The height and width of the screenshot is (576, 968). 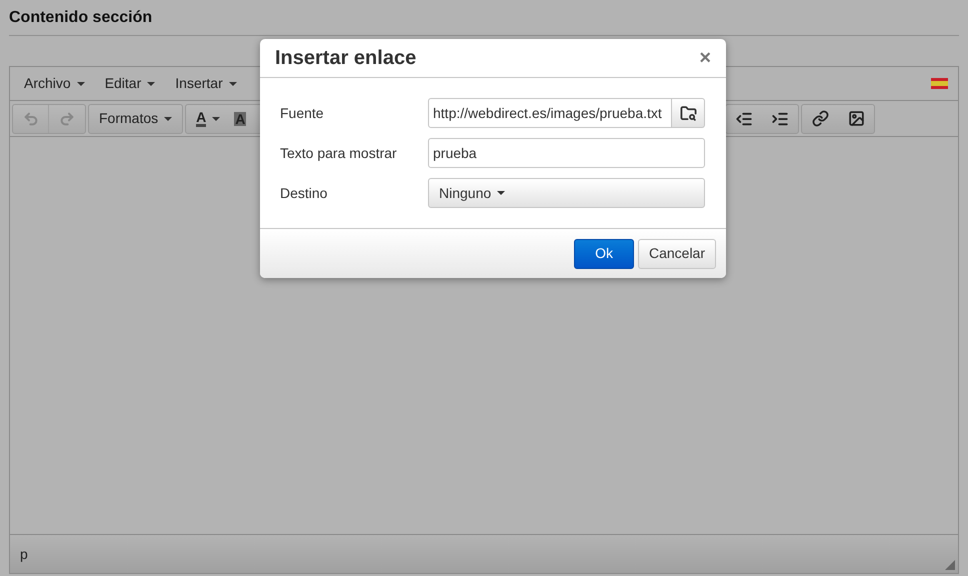 What do you see at coordinates (304, 193) in the screenshot?
I see `field-label: Destino` at bounding box center [304, 193].